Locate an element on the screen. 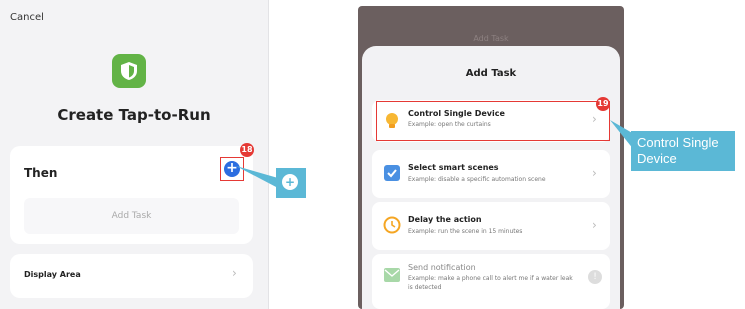 This screenshot has height=309, width=745. checkbox-icon is located at coordinates (392, 173).